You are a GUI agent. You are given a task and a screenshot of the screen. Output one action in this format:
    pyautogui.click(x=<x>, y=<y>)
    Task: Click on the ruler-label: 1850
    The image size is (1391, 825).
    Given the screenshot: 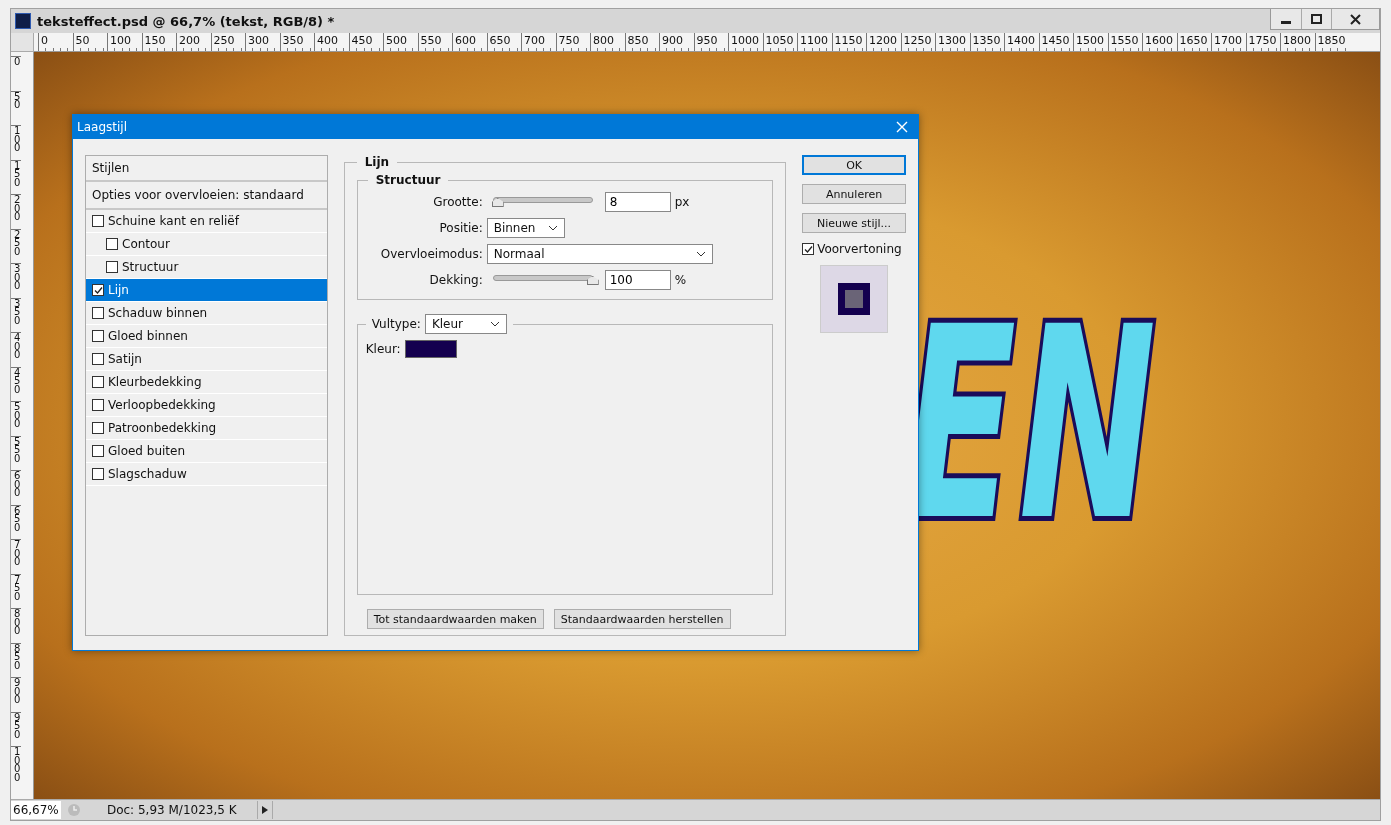 What is the action you would take?
    pyautogui.click(x=1331, y=42)
    